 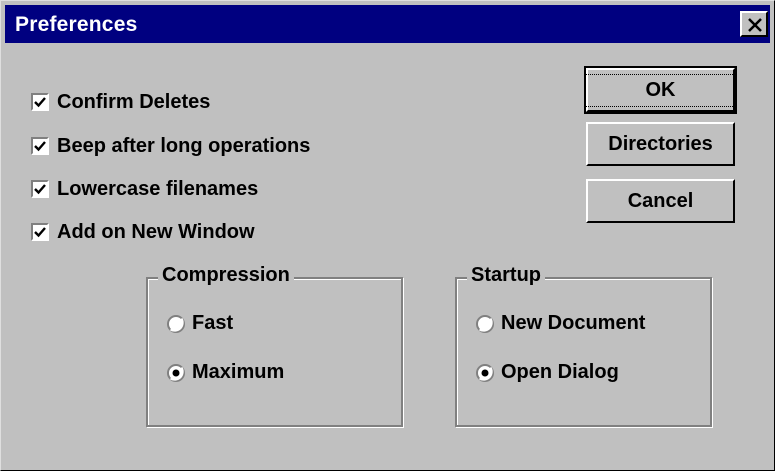 What do you see at coordinates (573, 323) in the screenshot?
I see `radio-label: New Document` at bounding box center [573, 323].